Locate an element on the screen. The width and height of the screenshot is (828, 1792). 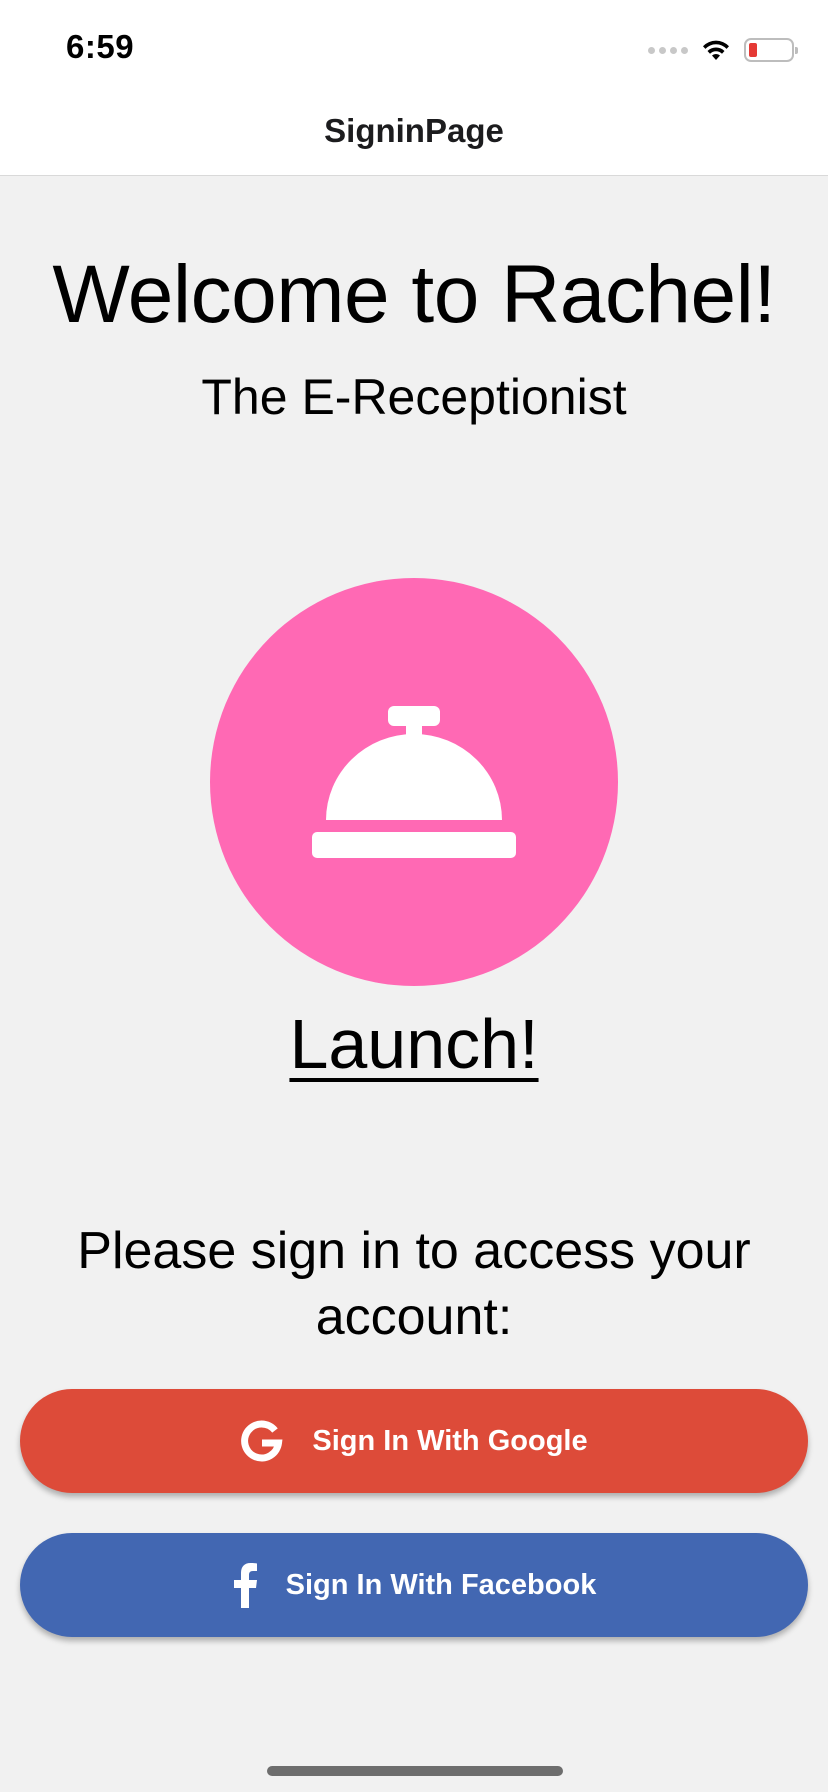
launch-link: Launch! is located at coordinates (413, 1044).